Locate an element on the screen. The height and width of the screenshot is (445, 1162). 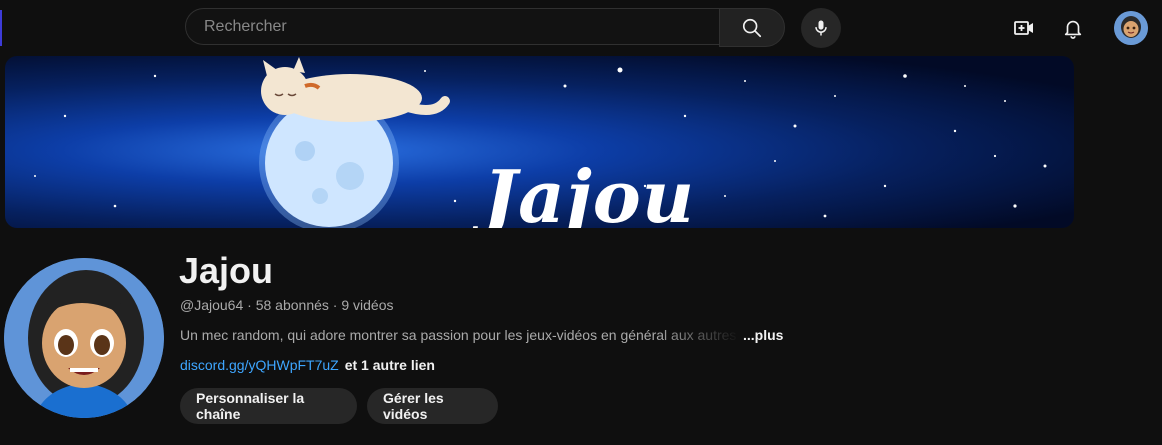
channel-meta: @Jajou64 · 58 abonnés · 9 vidéos is located at coordinates (287, 305).